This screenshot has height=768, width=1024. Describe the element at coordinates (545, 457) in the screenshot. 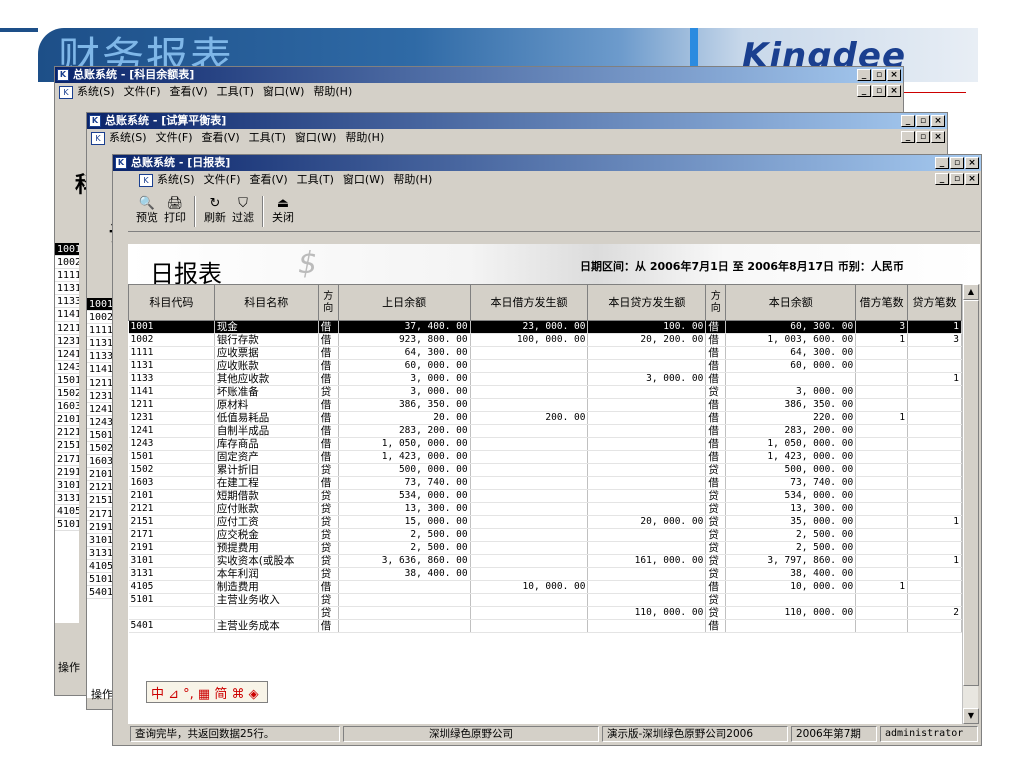

I see `table-row: 1501 固定资产借 1, 423, 000. 00 借 1, 423, 000. 00` at that location.